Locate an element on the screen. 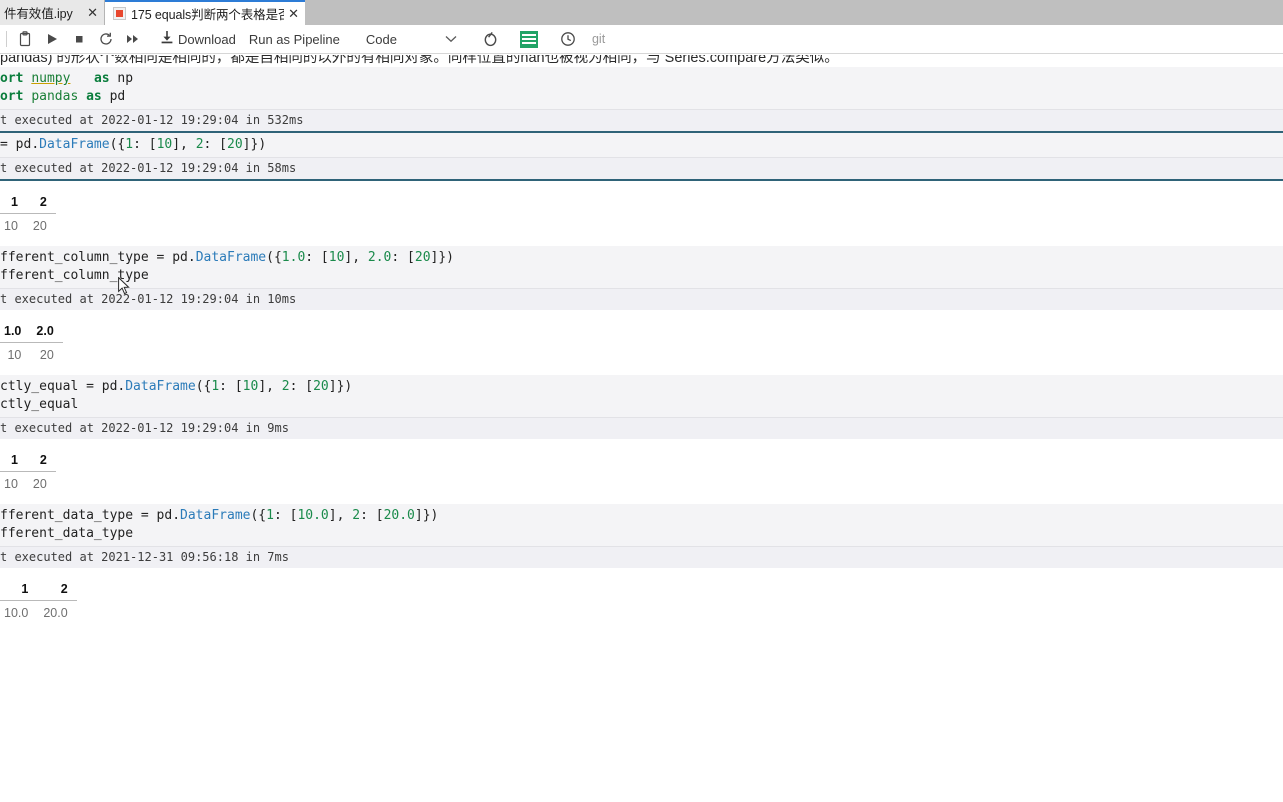 The width and height of the screenshot is (1283, 802). notebook-toolbar: Download Run as Pipeline Code git is located at coordinates (641, 39).